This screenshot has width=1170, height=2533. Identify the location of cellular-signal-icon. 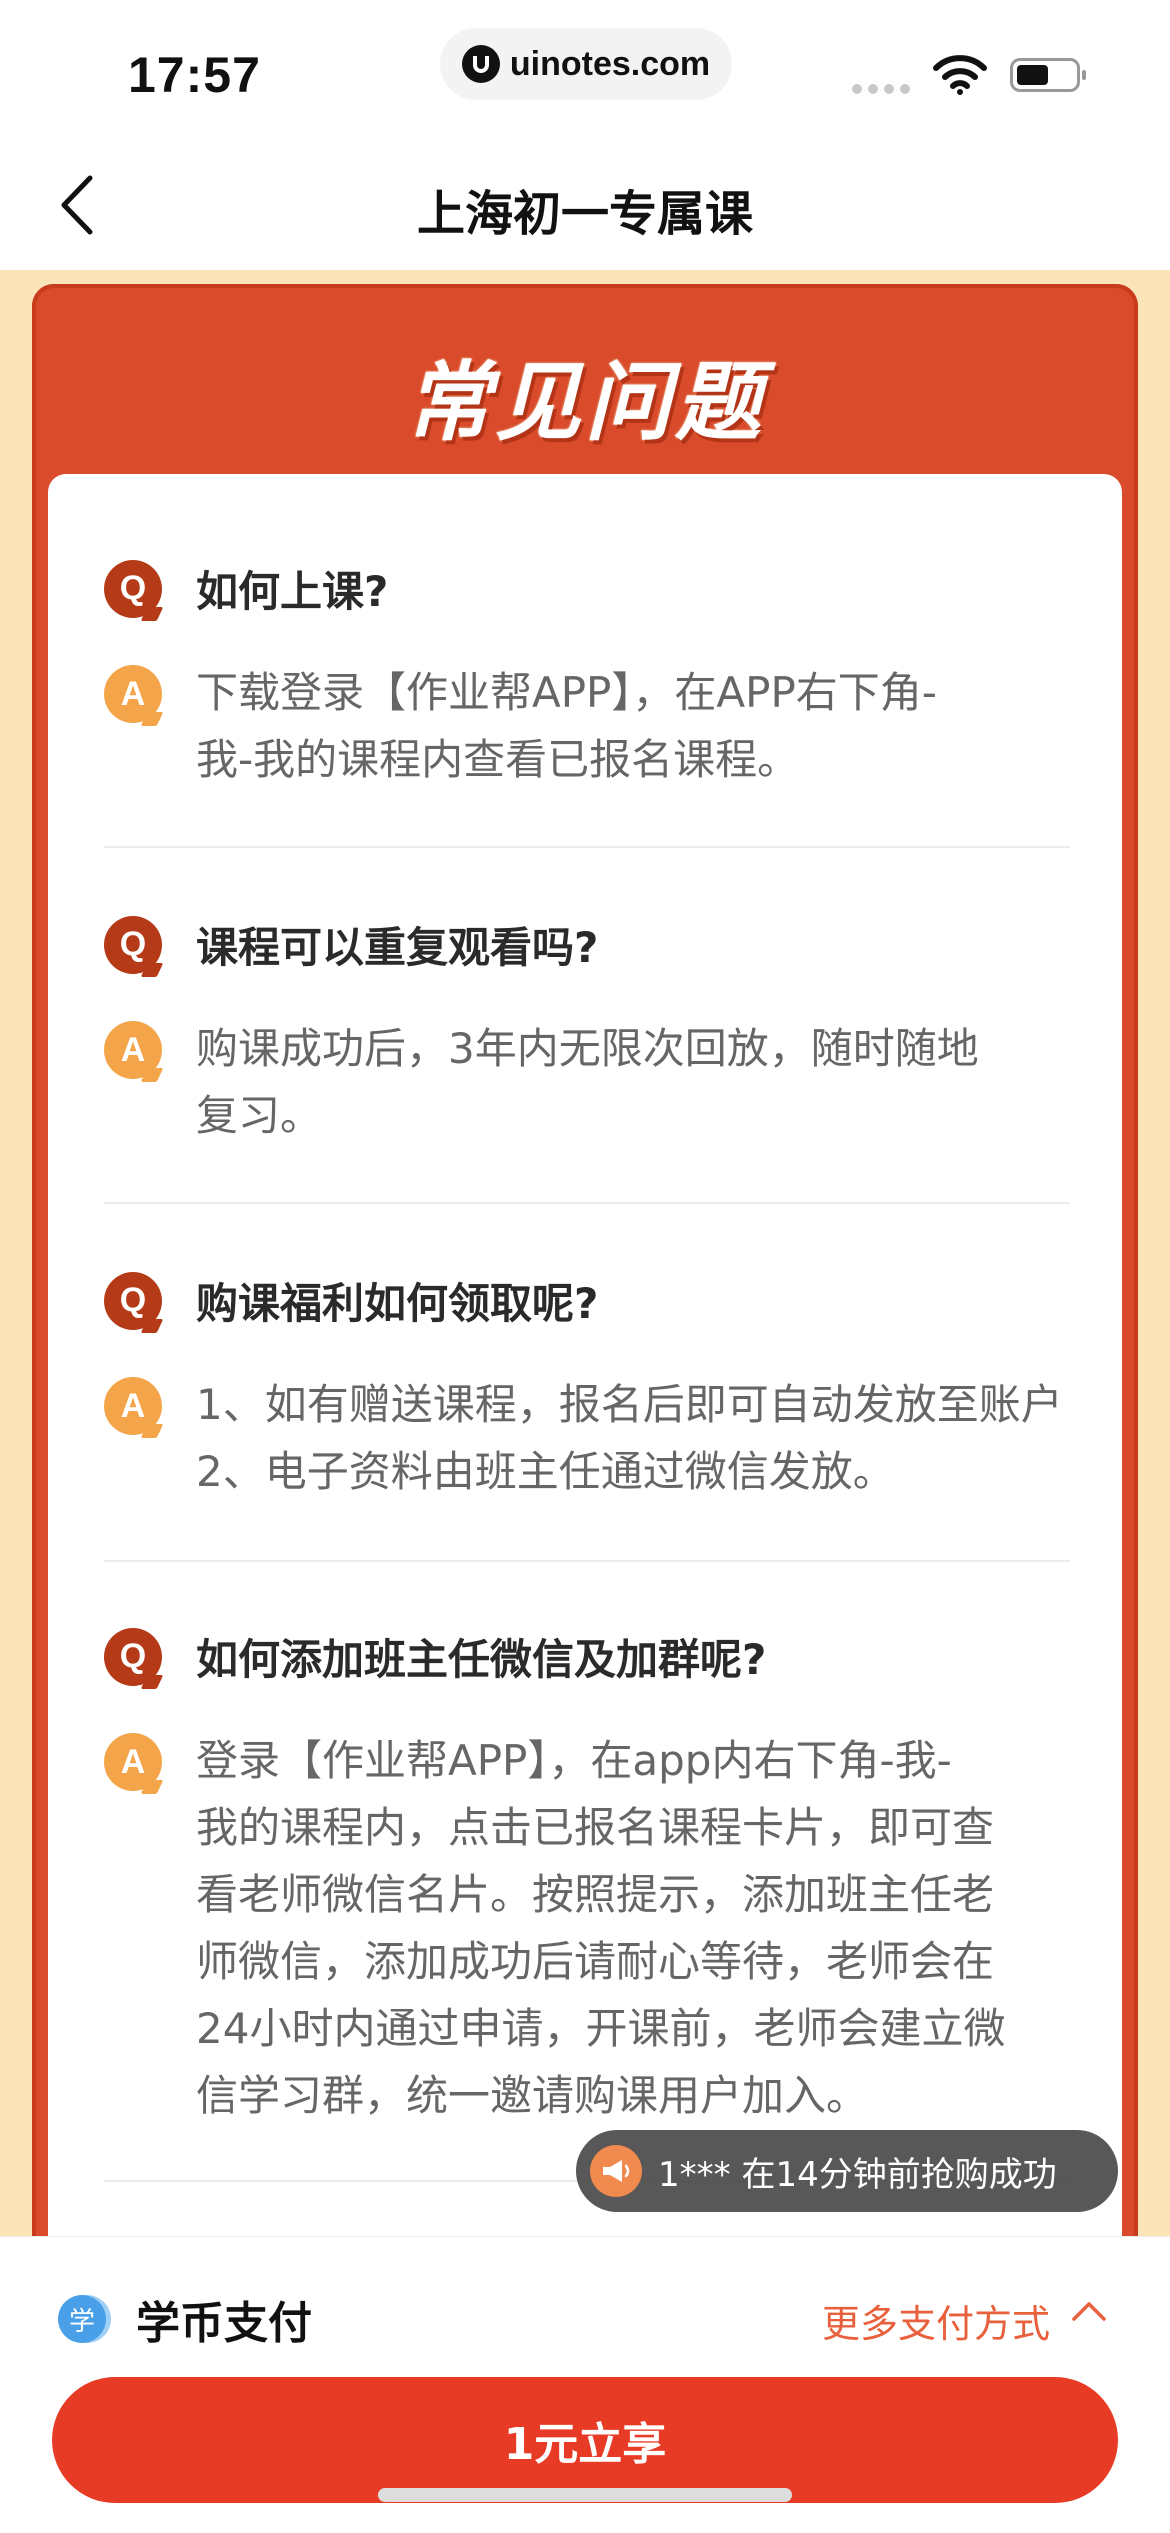
(881, 89).